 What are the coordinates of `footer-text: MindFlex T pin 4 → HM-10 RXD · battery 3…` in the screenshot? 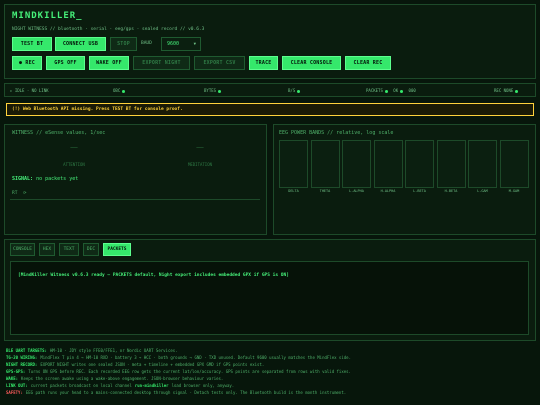 It's located at (195, 357).